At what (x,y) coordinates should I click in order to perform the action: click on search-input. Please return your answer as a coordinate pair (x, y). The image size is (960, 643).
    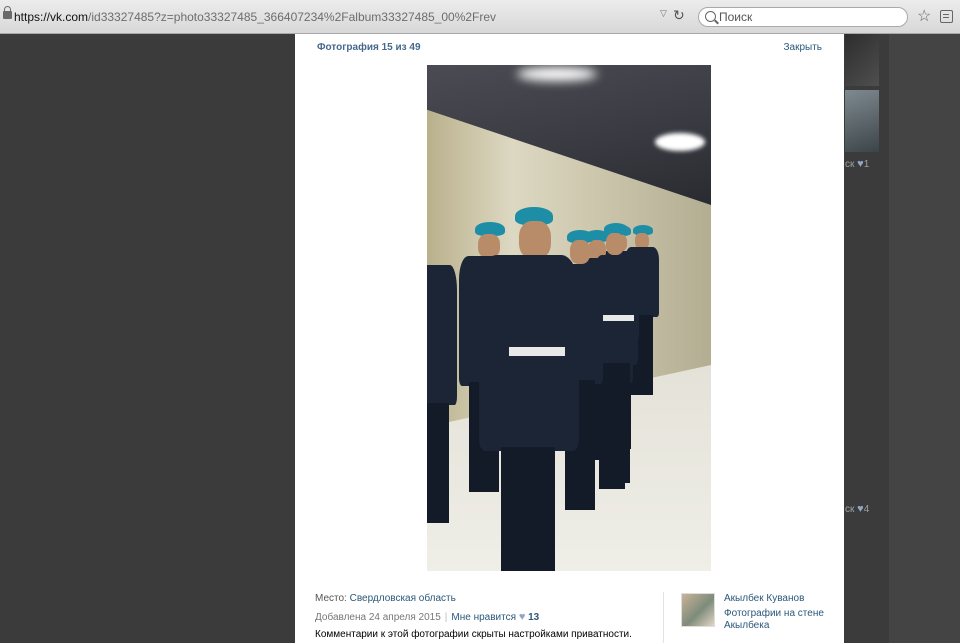
    Looking at the image, I should click on (809, 17).